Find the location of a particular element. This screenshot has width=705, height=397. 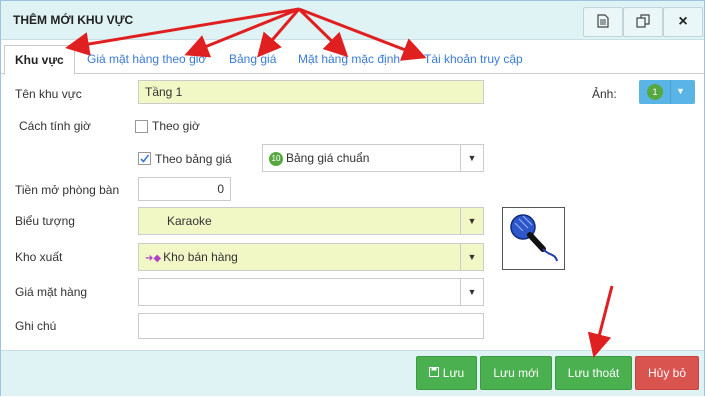

icon-select: Karaoke ▼ is located at coordinates (311, 221).